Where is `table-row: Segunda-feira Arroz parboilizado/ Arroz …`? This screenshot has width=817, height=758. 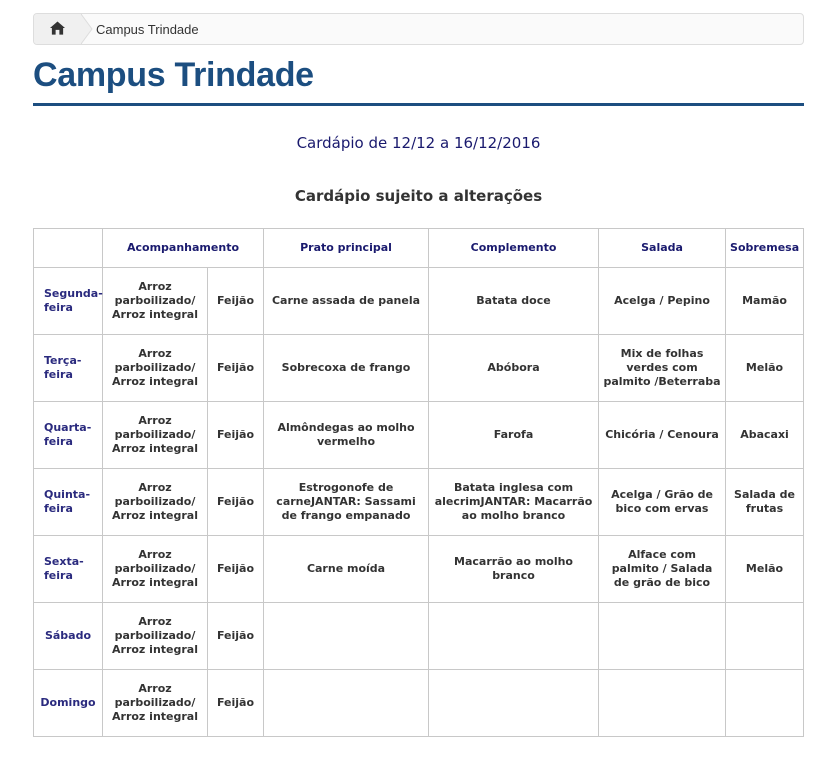
table-row: Segunda-feira Arroz parboilizado/ Arroz … is located at coordinates (419, 301).